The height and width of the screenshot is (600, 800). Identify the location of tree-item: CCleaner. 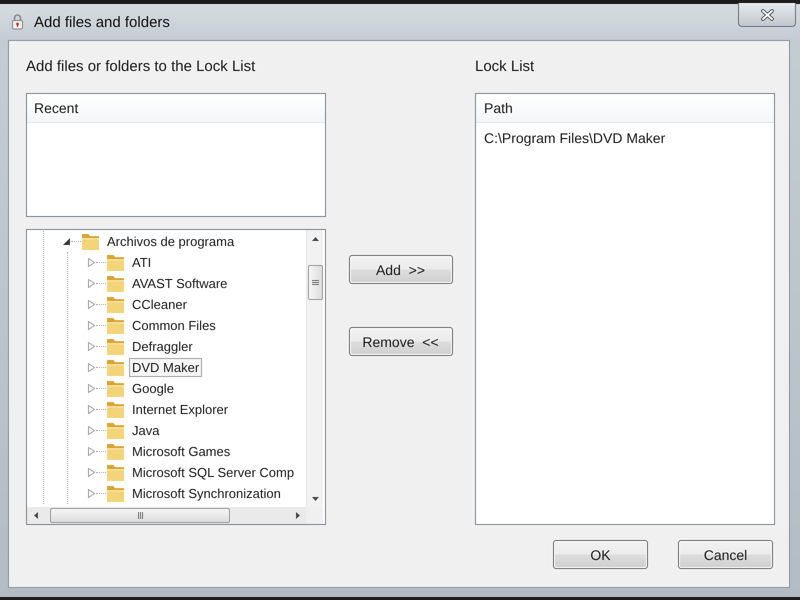
(159, 304).